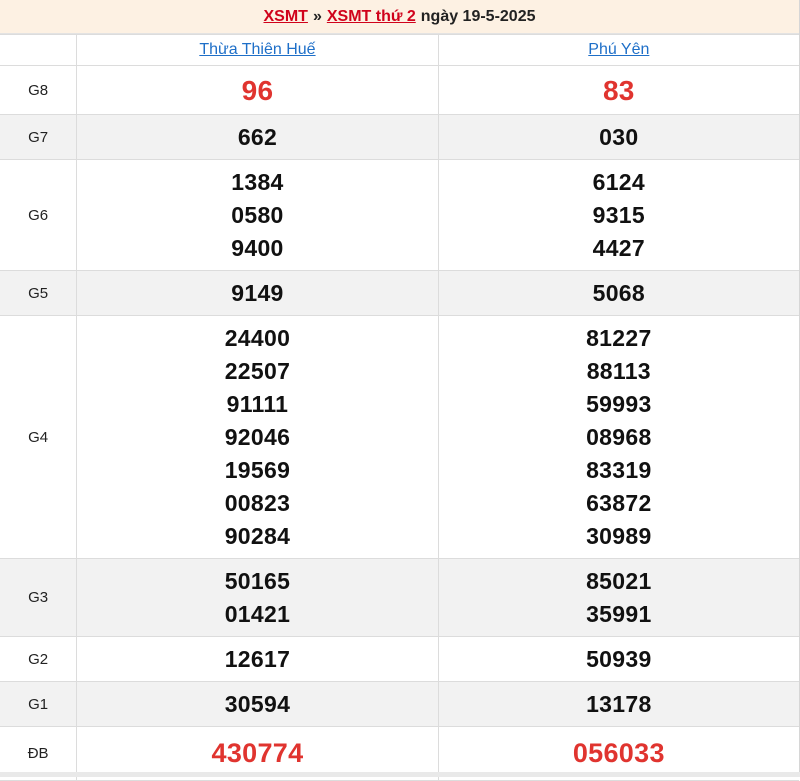 The width and height of the screenshot is (800, 781). What do you see at coordinates (257, 613) in the screenshot?
I see `prize-number: 01421` at bounding box center [257, 613].